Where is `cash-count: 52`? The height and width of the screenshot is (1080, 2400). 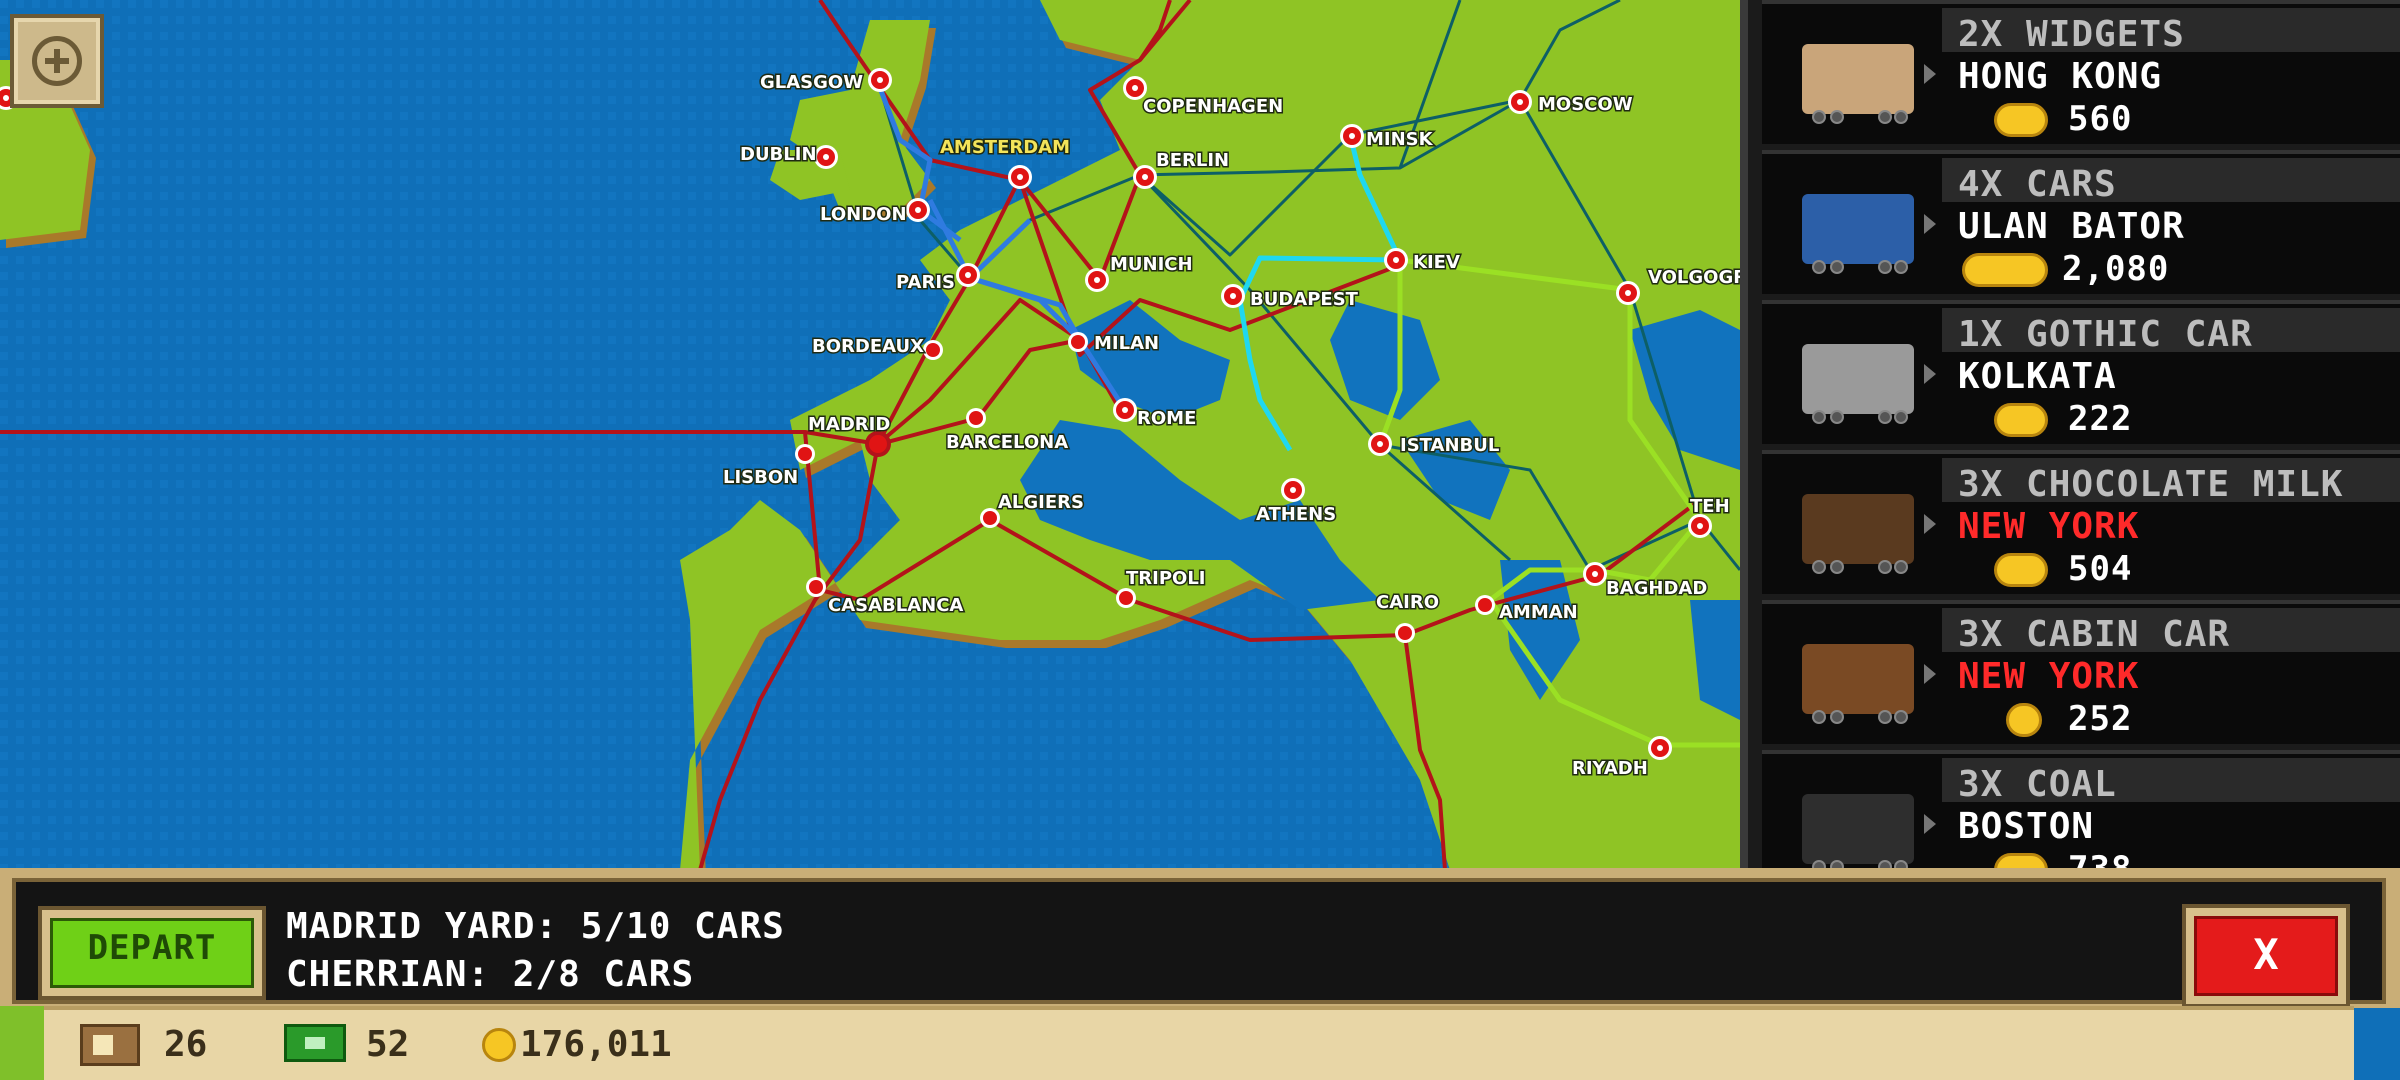
cash-count: 52 is located at coordinates (388, 1044).